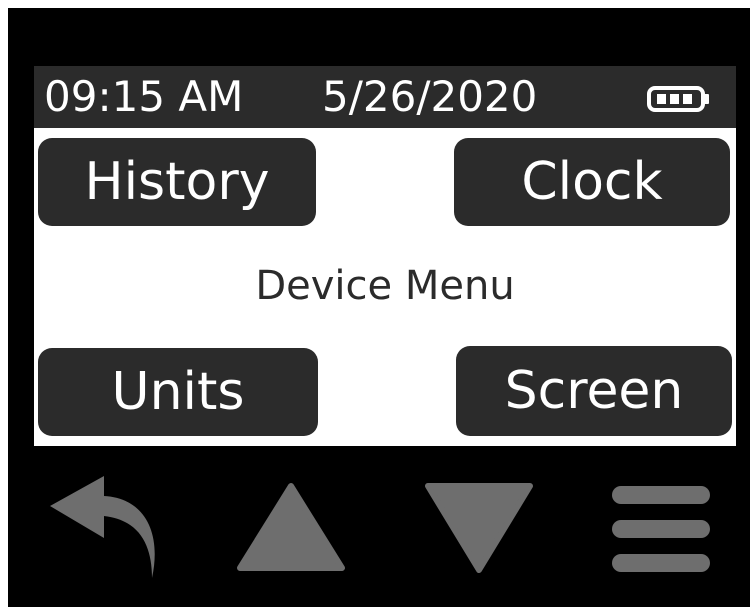  I want to click on down-arrow-icon, so click(479, 528).